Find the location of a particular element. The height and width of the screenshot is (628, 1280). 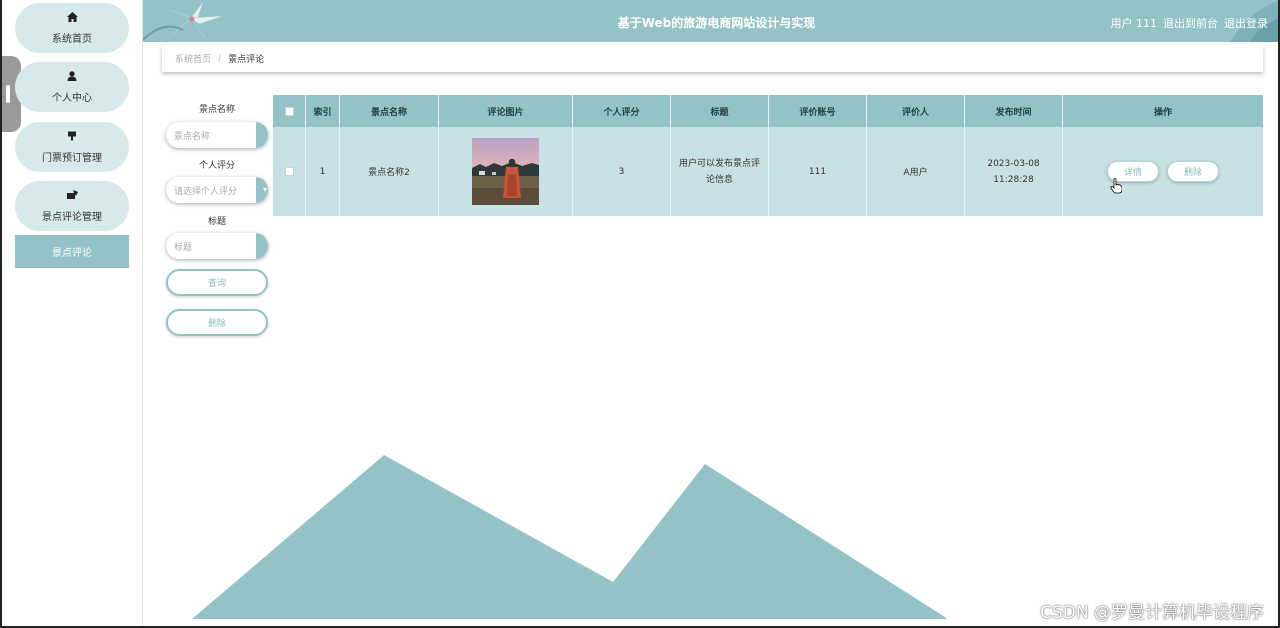

publish-time-cell: 2023-03-08 11:28:28 is located at coordinates (1014, 171).